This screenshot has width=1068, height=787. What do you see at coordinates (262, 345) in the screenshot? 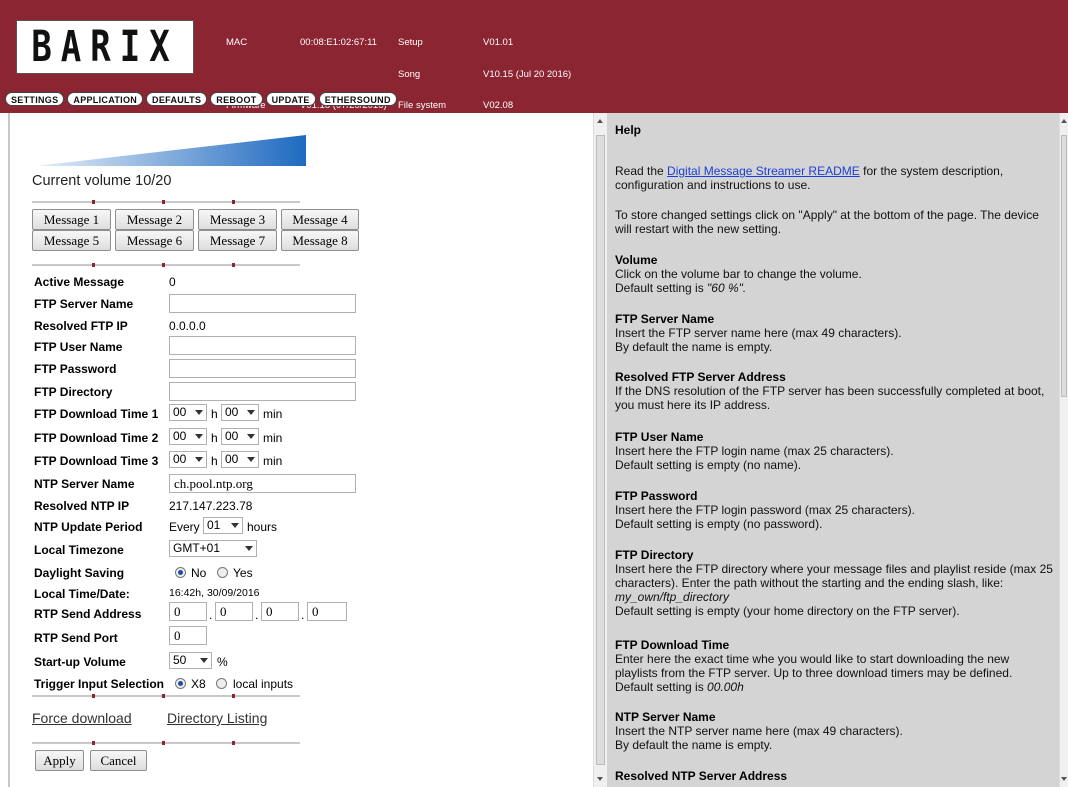
I see `ftp-user-name-input` at bounding box center [262, 345].